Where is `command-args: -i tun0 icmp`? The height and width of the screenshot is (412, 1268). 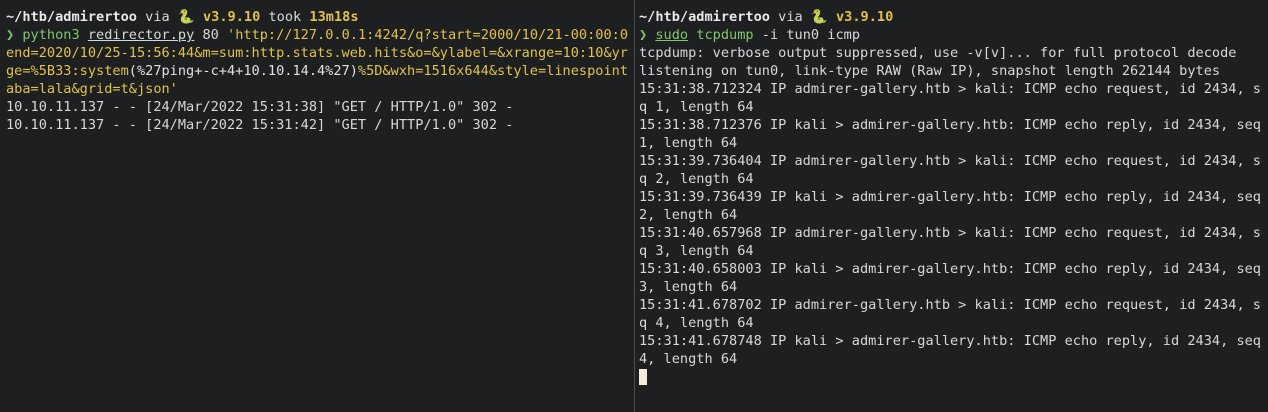 command-args: -i tun0 icmp is located at coordinates (807, 35).